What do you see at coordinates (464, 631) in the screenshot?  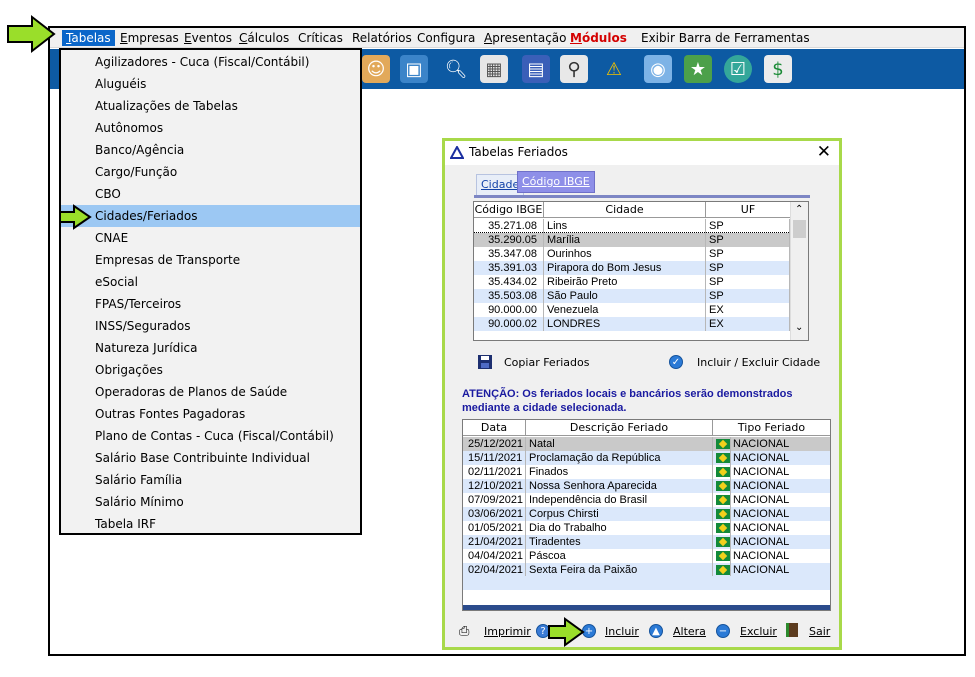 I see `printer-icon: ⎙` at bounding box center [464, 631].